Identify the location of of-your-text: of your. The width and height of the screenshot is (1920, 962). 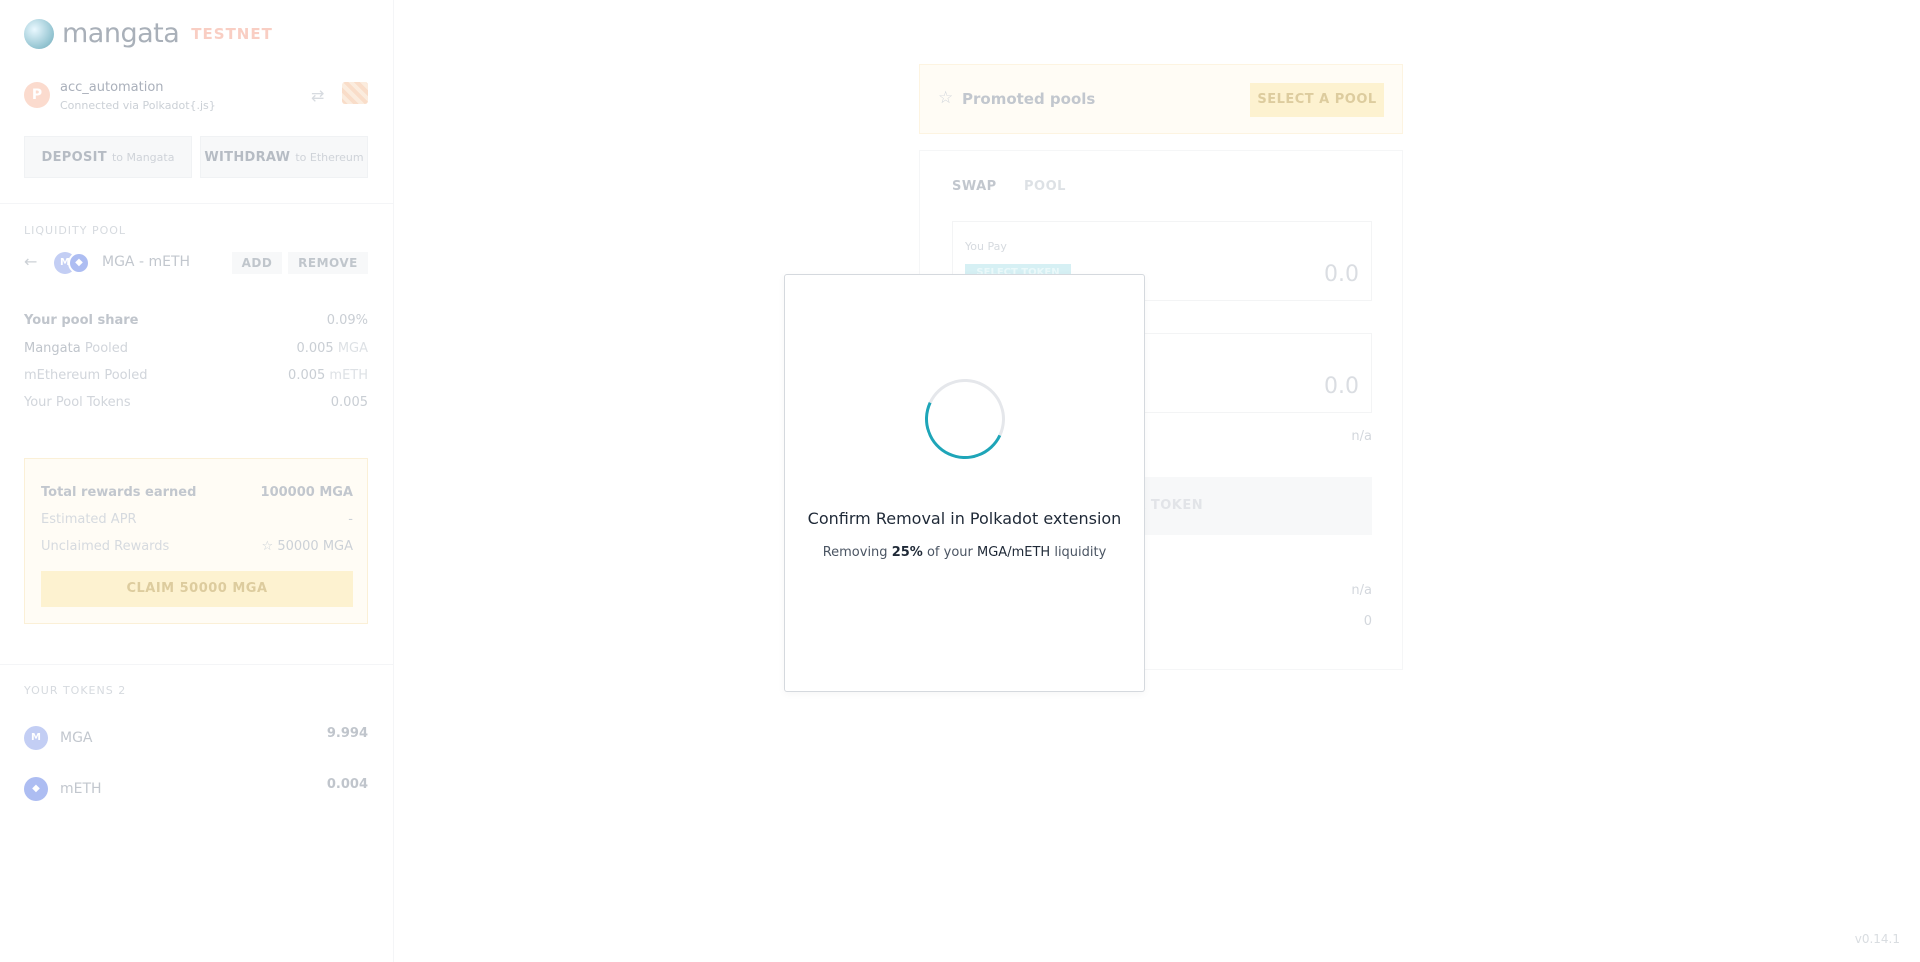
(949, 552).